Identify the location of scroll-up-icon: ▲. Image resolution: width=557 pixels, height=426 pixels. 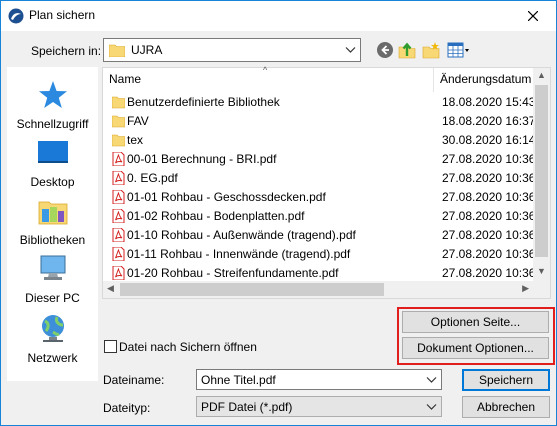
(541, 75).